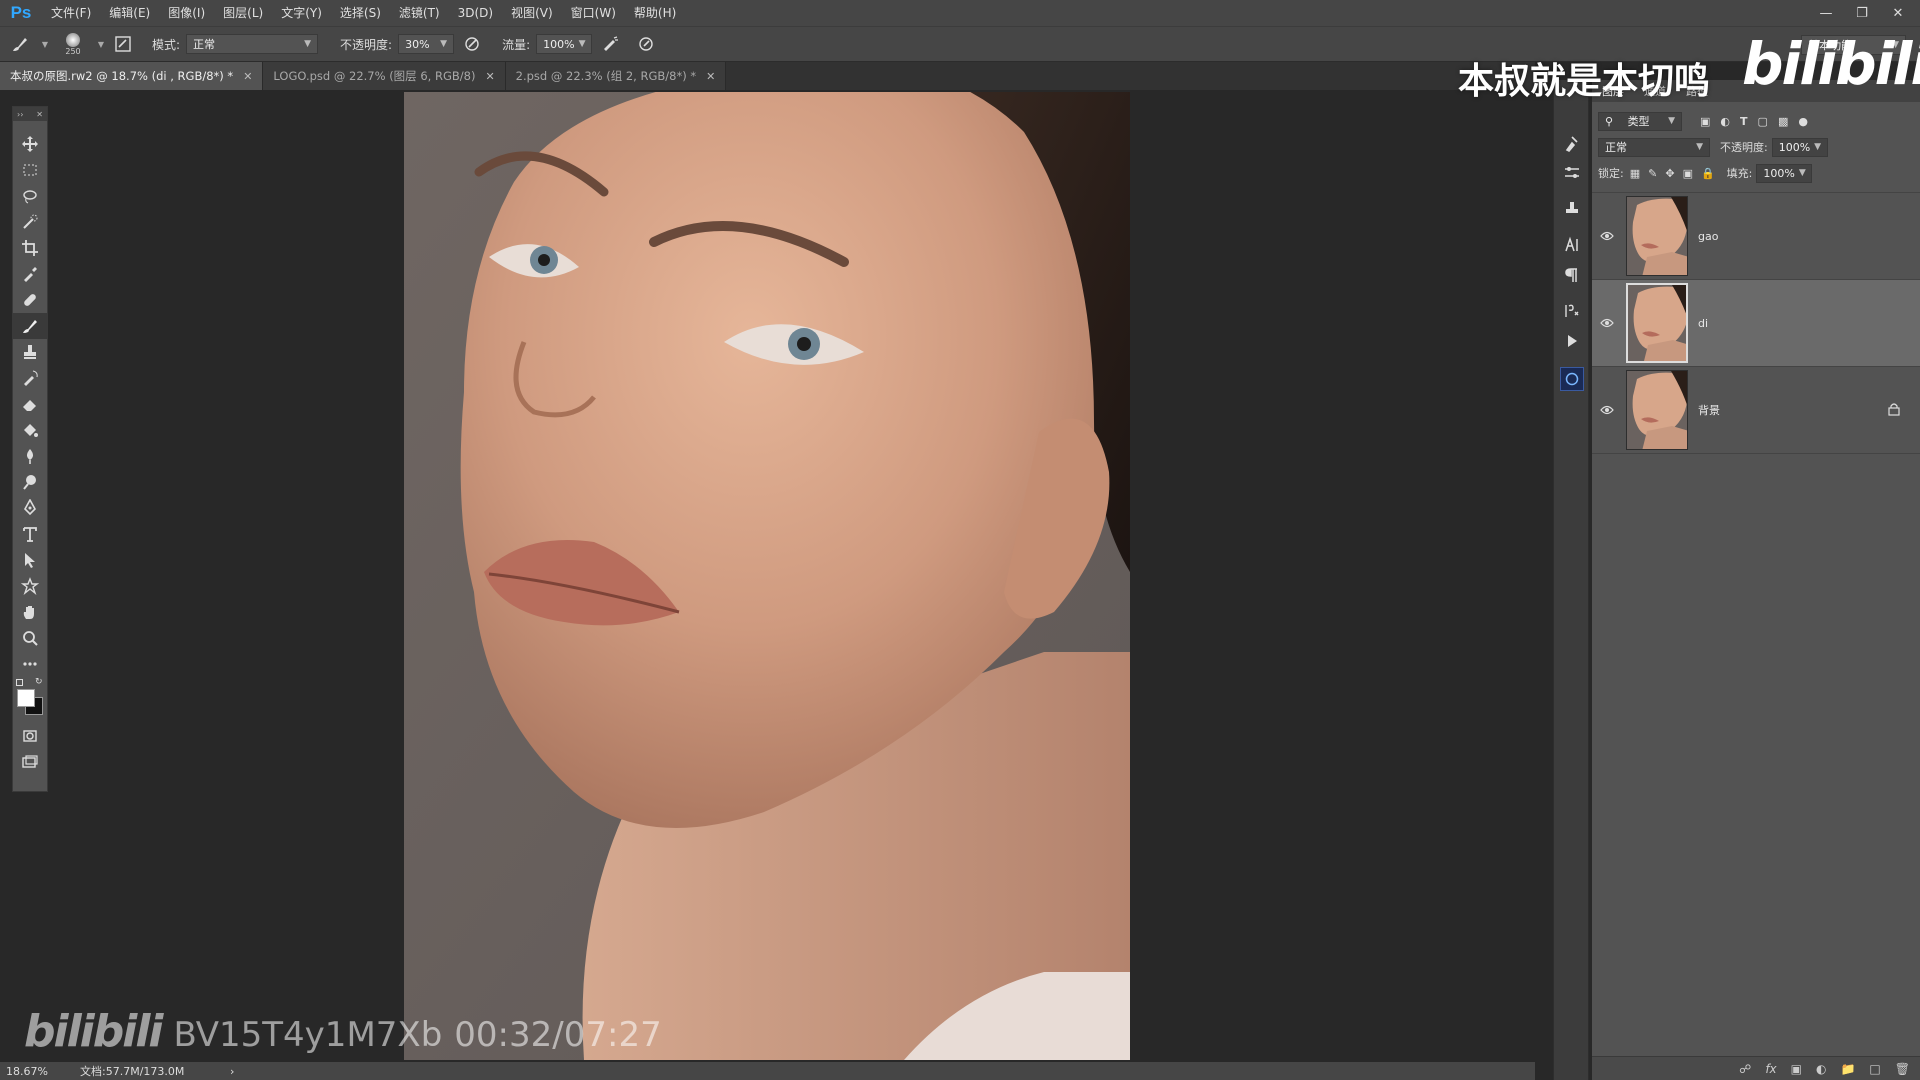 The height and width of the screenshot is (1080, 1920). Describe the element at coordinates (1572, 341) in the screenshot. I see `play-icon` at that location.